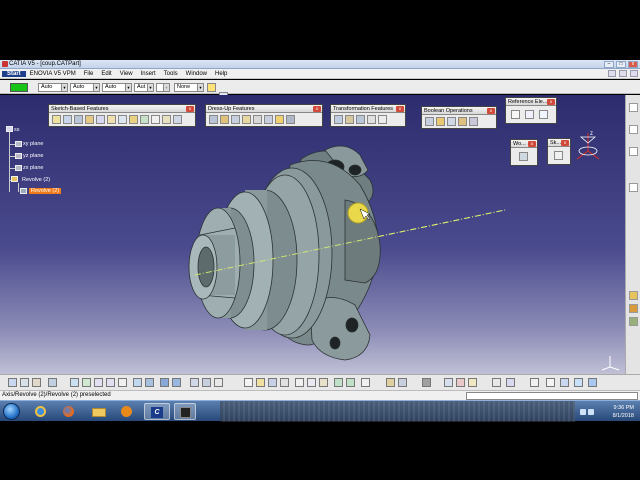  Describe the element at coordinates (260, 382) in the screenshot. I see `open-icon` at that location.